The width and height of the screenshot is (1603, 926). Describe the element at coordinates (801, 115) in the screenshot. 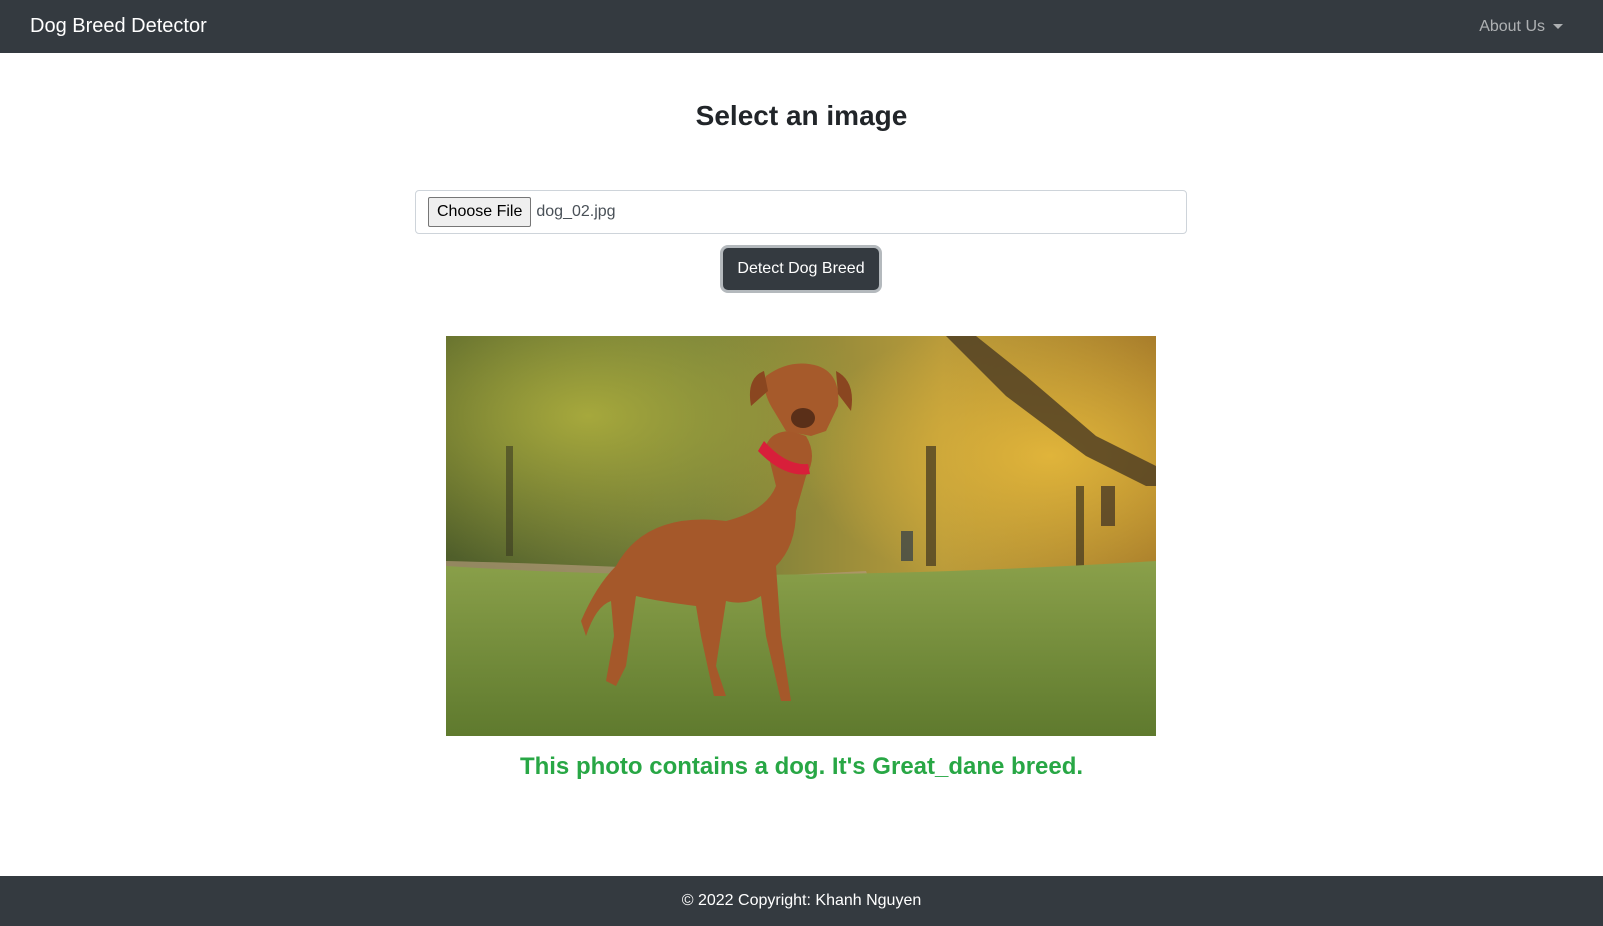

I see `page-title: Select an image` at that location.